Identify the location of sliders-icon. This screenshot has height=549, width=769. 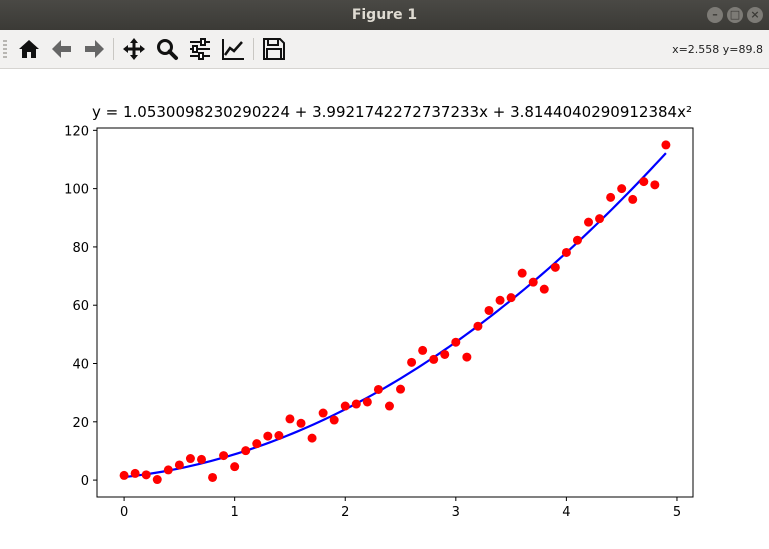
(200, 49).